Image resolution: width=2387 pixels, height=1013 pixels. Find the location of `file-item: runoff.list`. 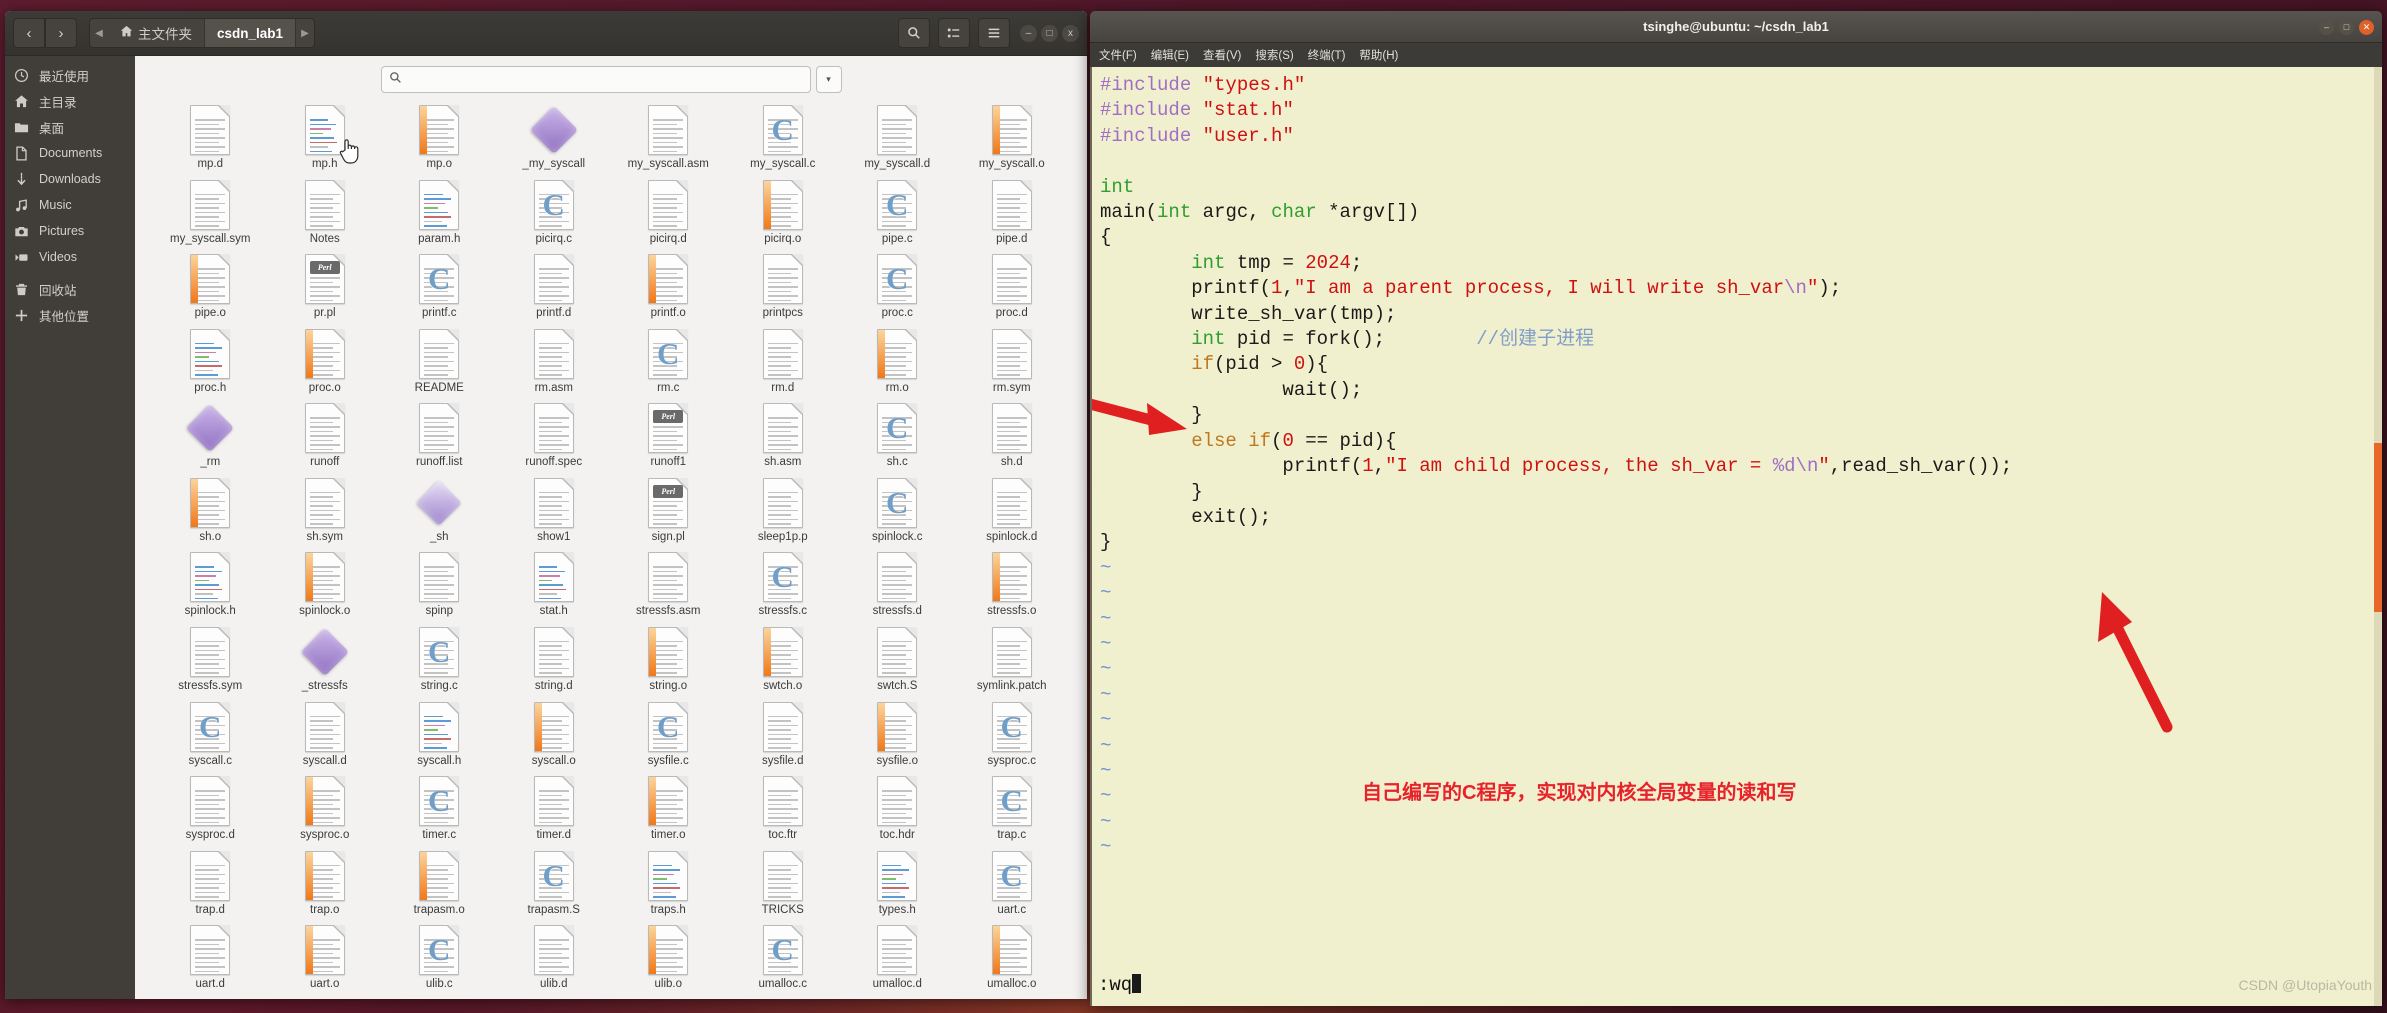

file-item: runoff.list is located at coordinates (439, 435).